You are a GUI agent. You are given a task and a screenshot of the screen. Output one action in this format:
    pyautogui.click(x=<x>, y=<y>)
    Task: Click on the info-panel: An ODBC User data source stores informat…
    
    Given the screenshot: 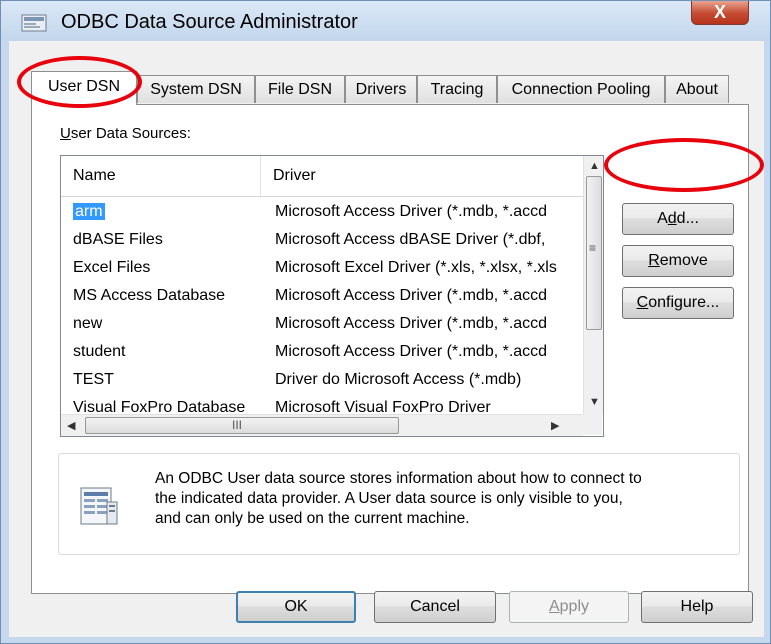 What is the action you would take?
    pyautogui.click(x=399, y=504)
    